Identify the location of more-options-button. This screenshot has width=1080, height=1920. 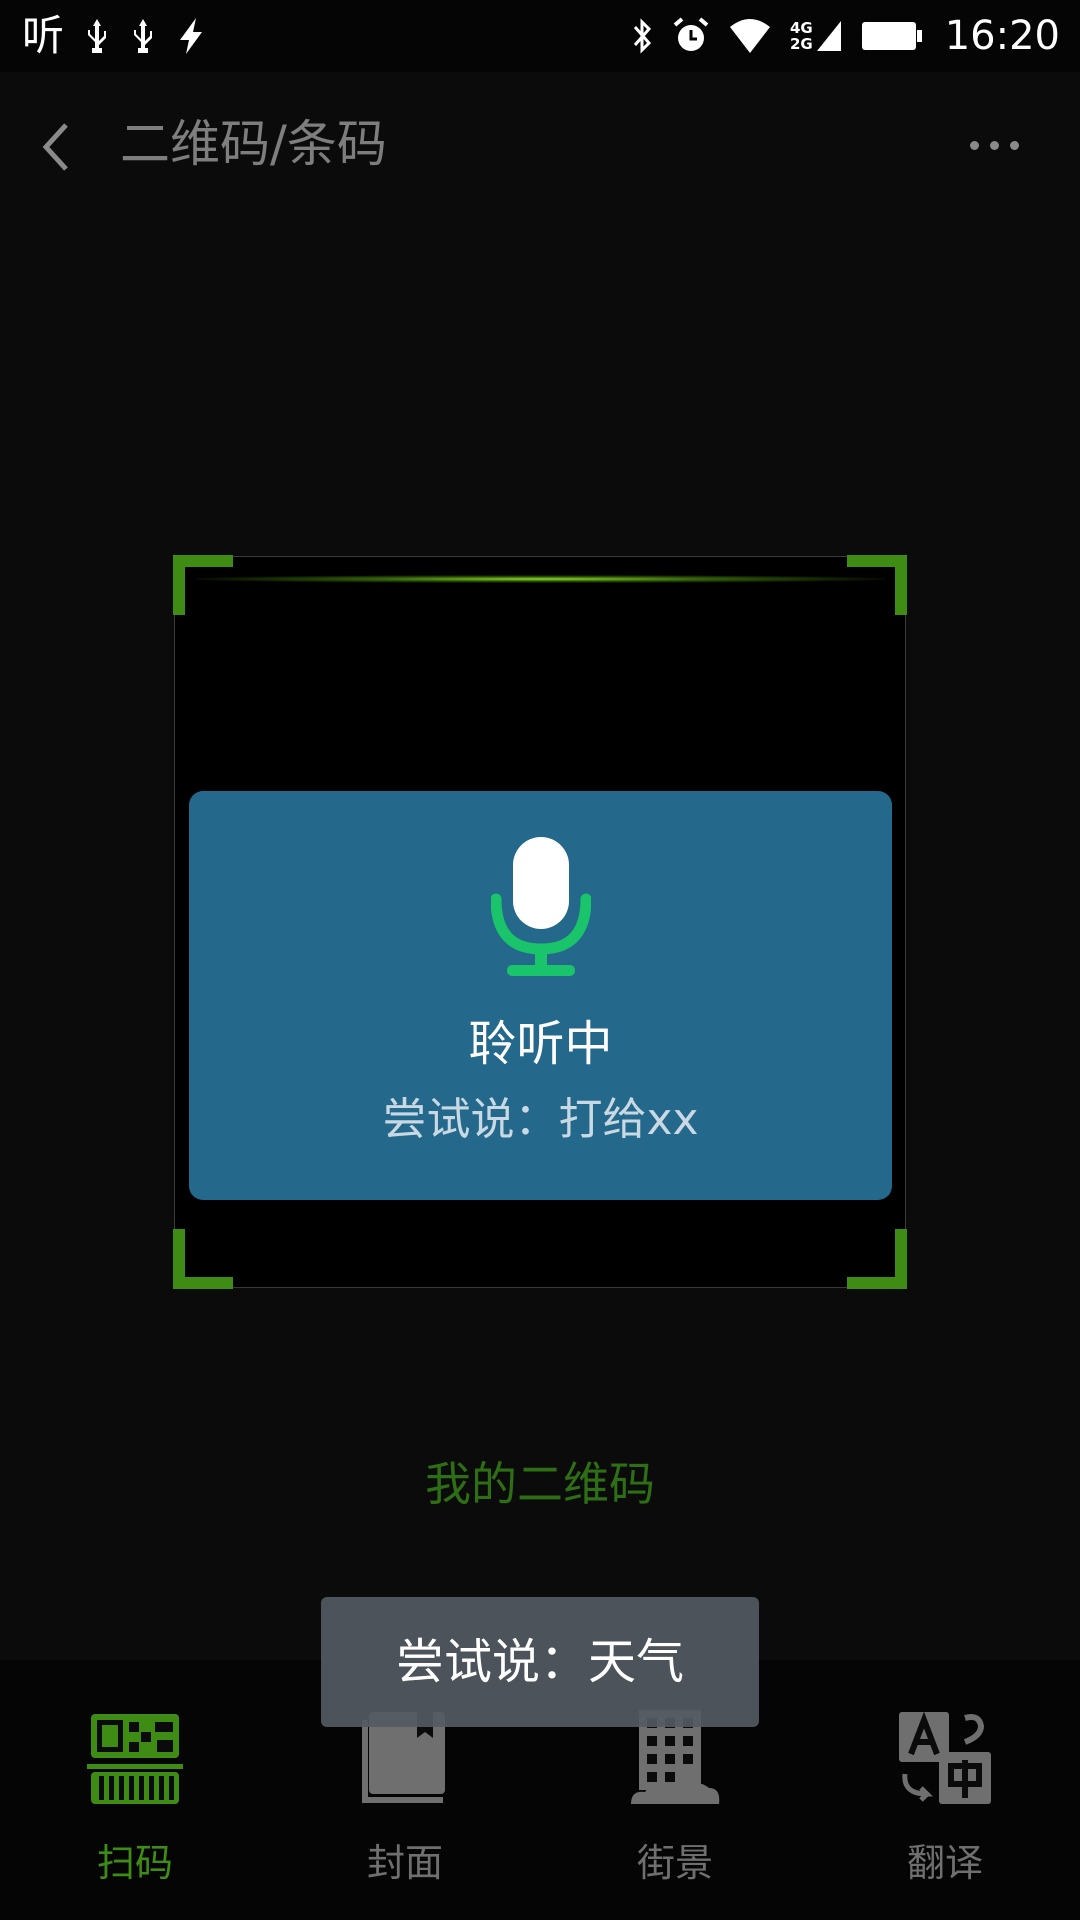
(1000, 145).